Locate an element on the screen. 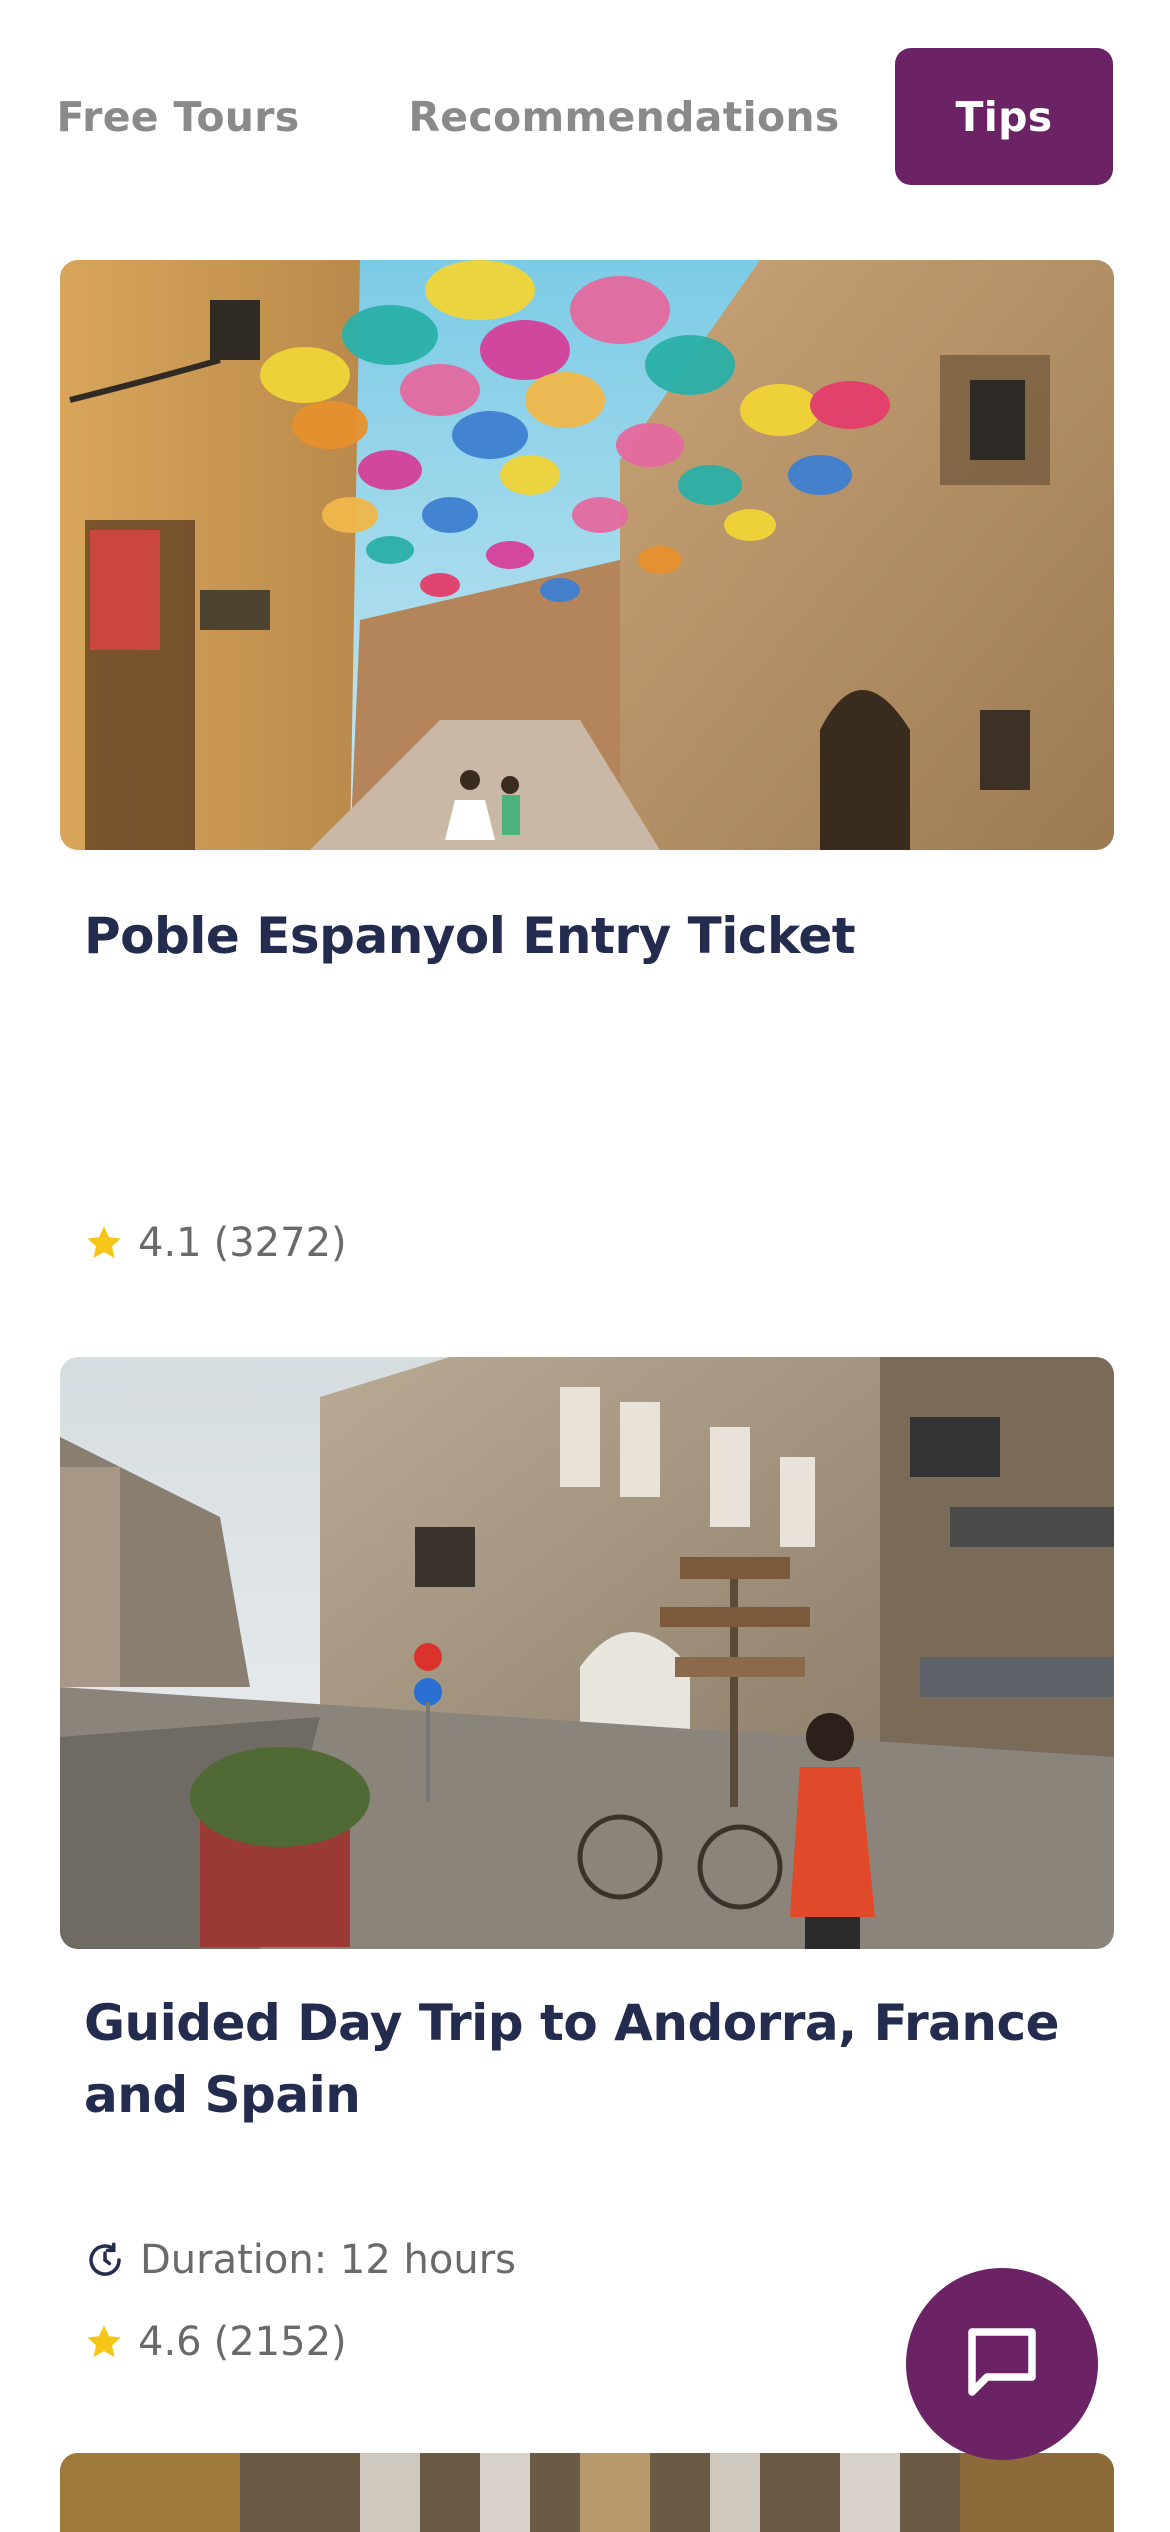  rating-value: 4.6 is located at coordinates (170, 2342).